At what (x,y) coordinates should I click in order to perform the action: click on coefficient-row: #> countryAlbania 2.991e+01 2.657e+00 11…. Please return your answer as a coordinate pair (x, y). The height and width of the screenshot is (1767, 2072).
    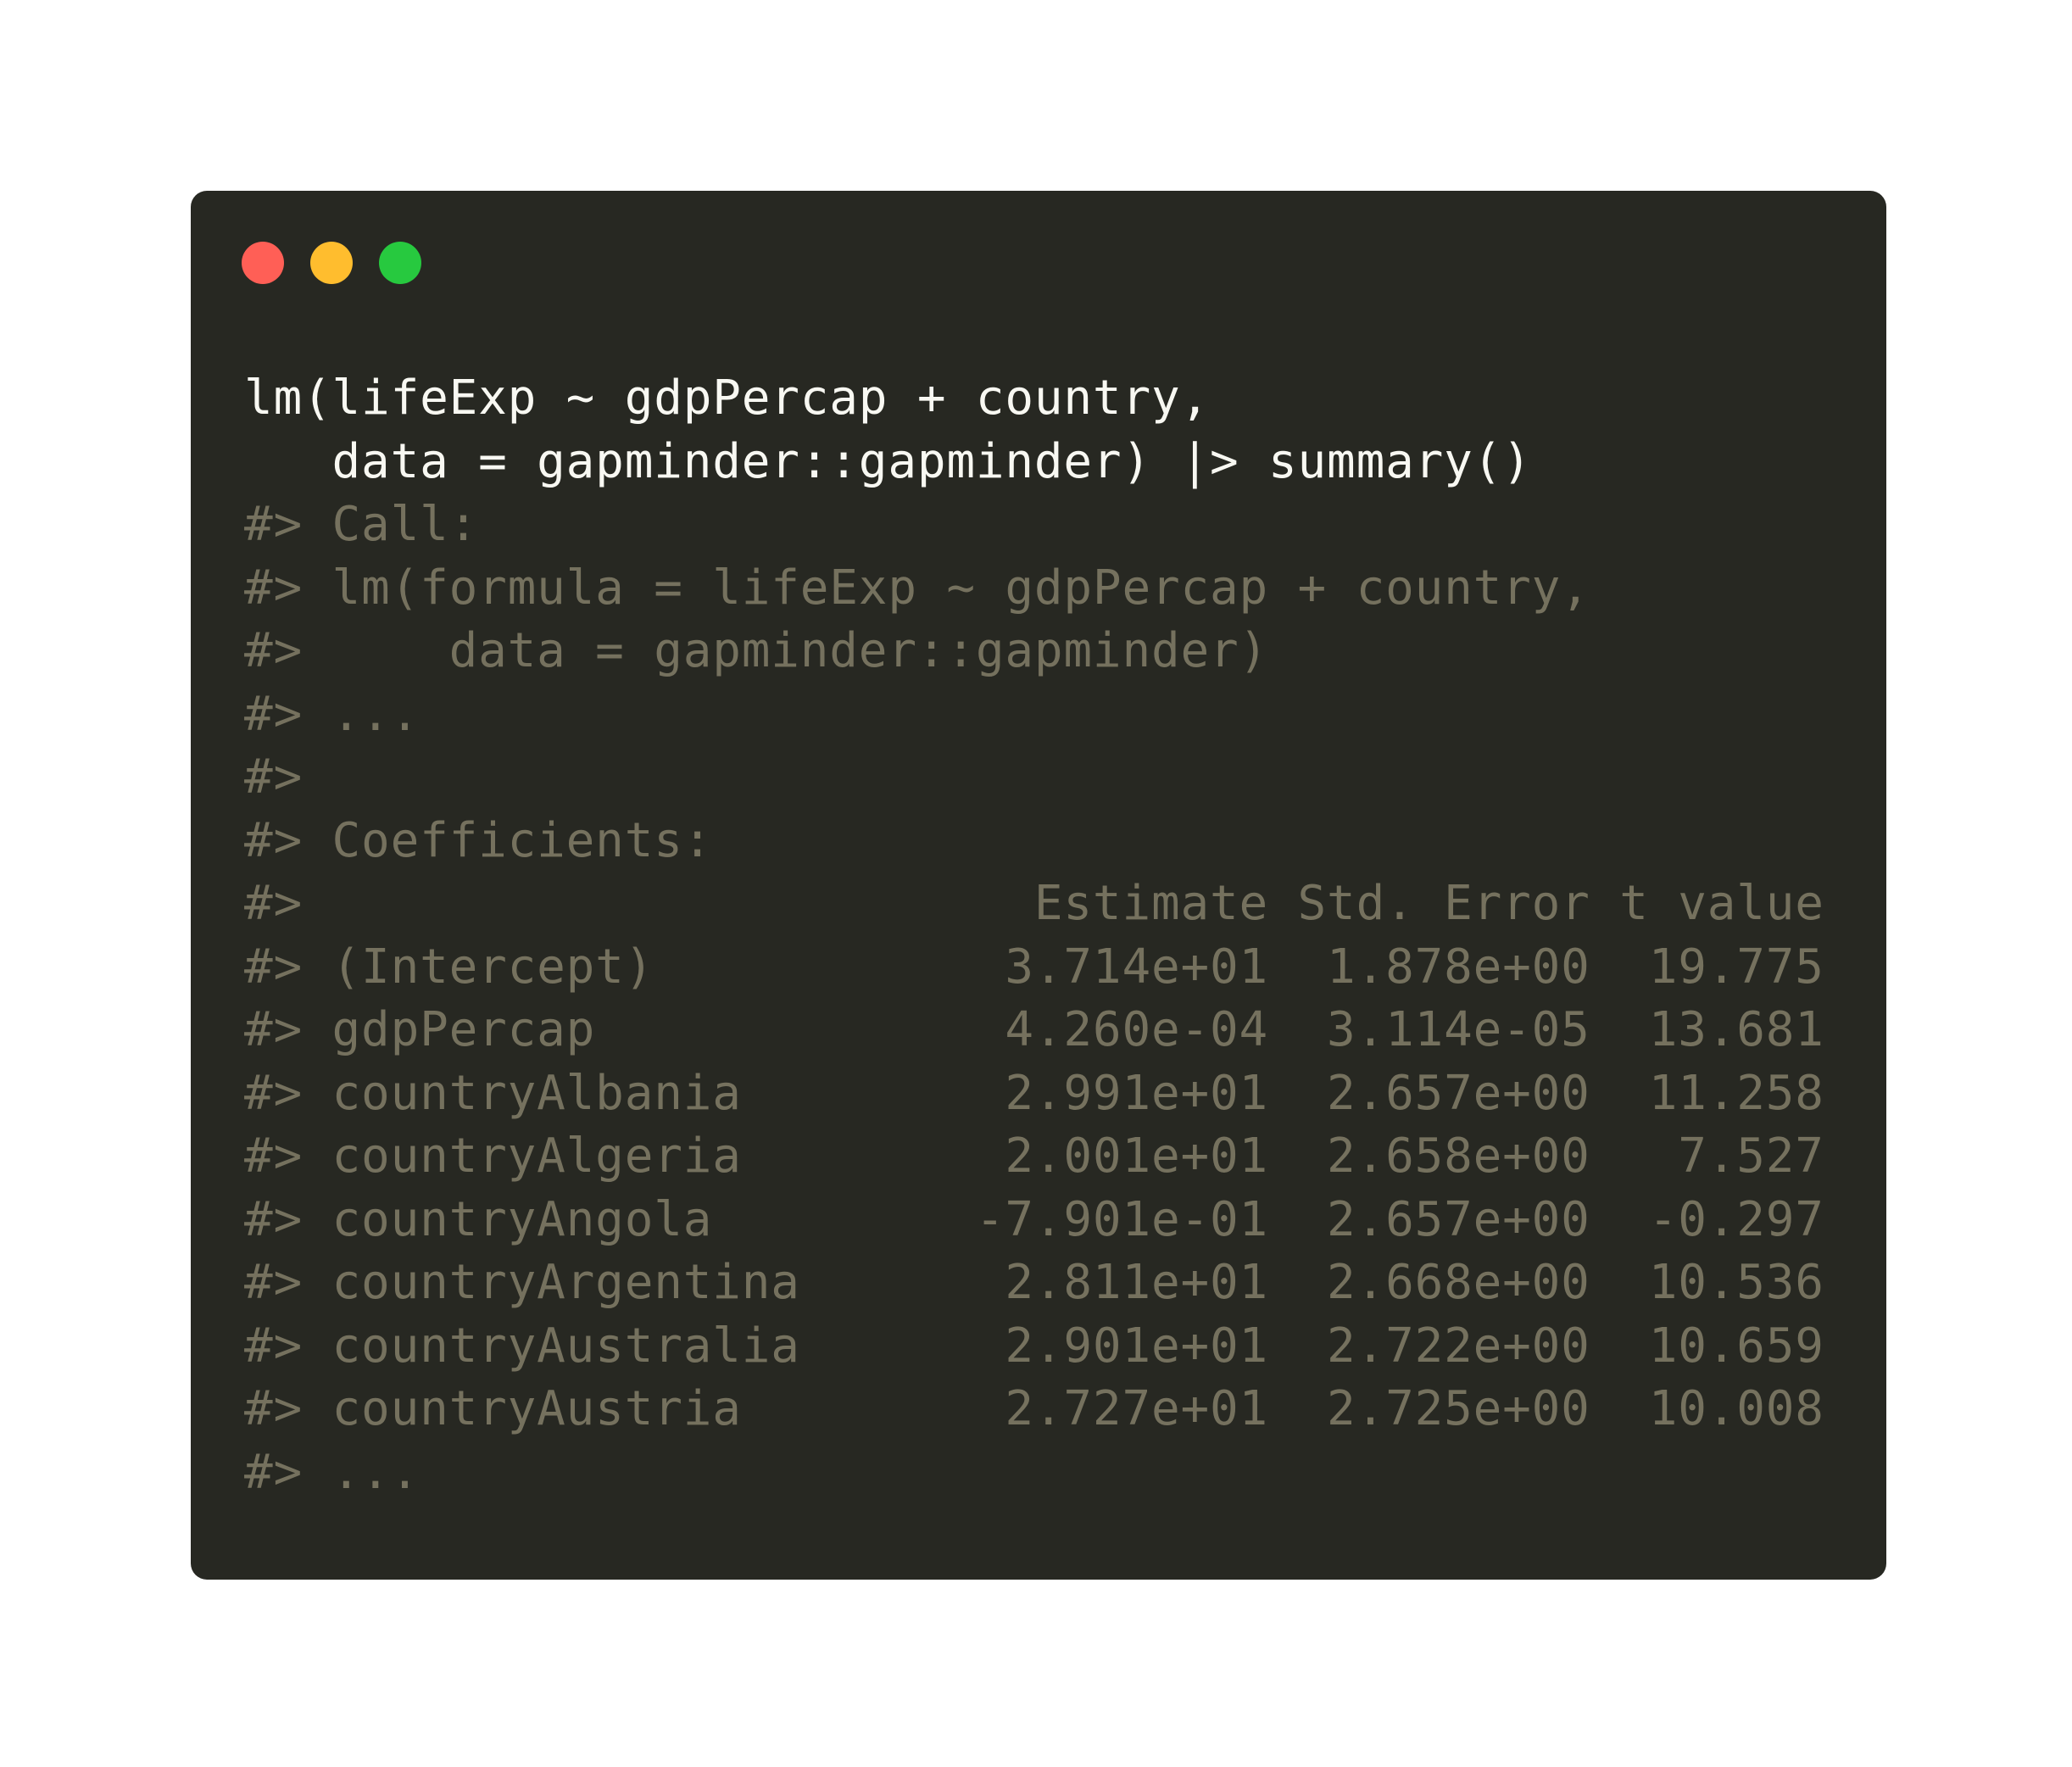
    Looking at the image, I should click on (1034, 1093).